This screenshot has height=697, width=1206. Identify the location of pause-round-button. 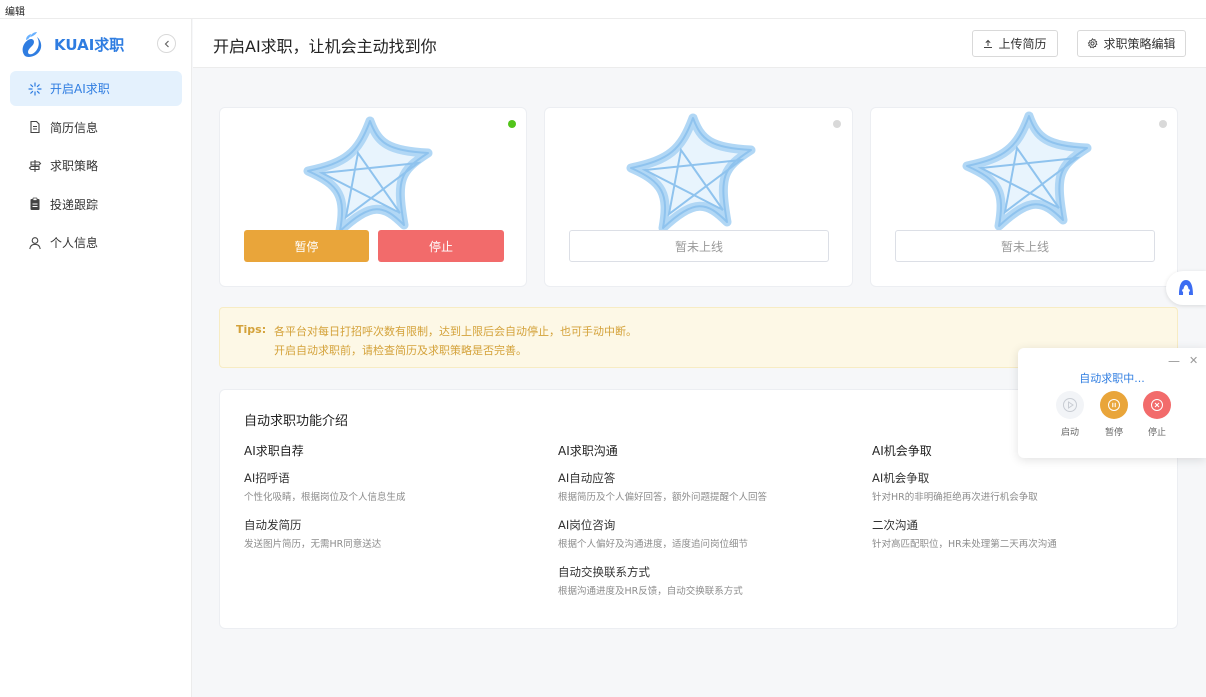
(1114, 405).